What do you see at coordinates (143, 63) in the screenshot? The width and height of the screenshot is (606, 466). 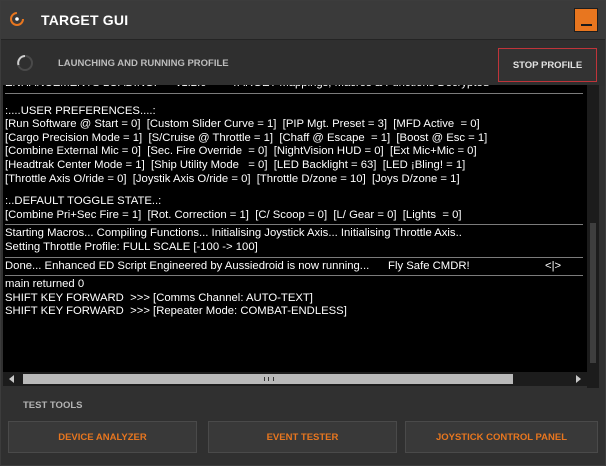 I see `profile-status-text: LAUNCHING AND RUNNING PROFILE` at bounding box center [143, 63].